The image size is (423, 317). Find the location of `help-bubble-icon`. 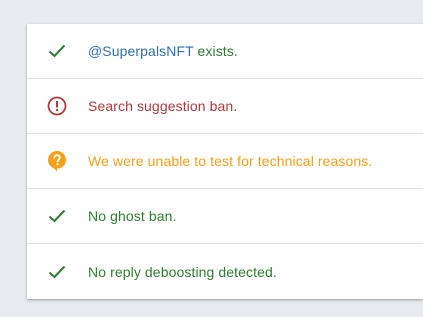

help-bubble-icon is located at coordinates (57, 161).